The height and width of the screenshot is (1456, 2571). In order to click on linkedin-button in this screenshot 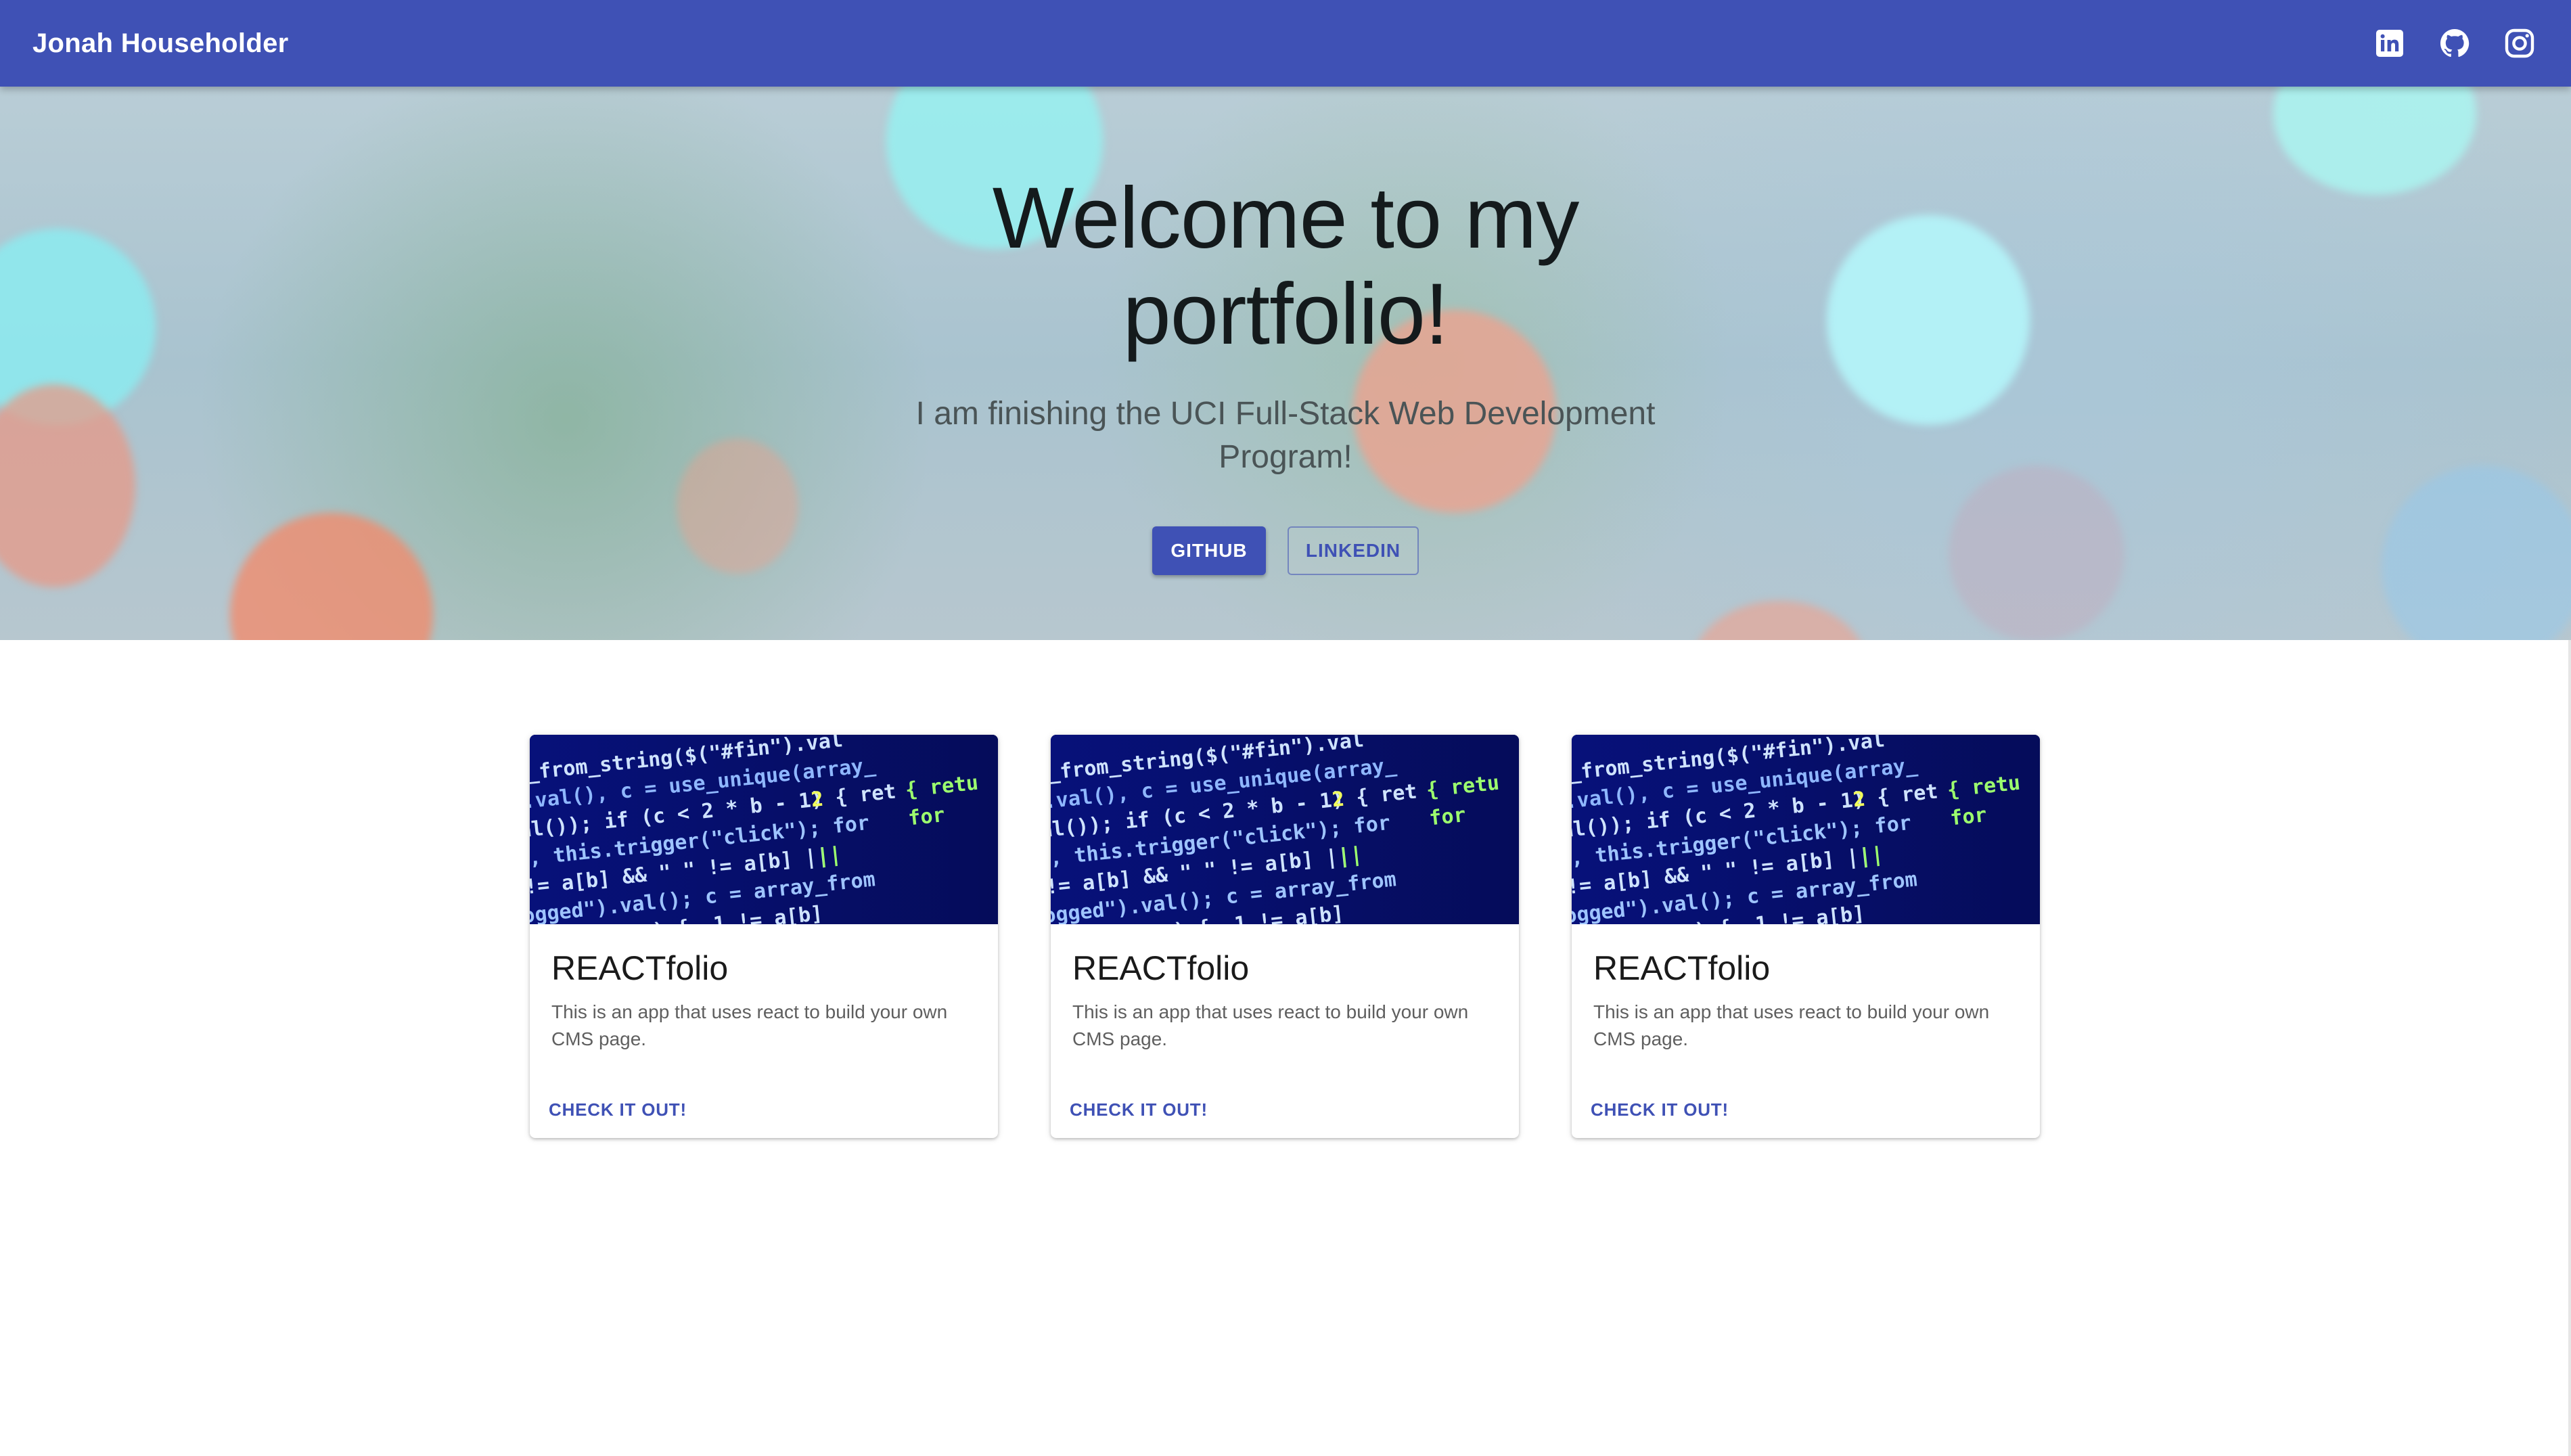, I will do `click(2390, 43)`.